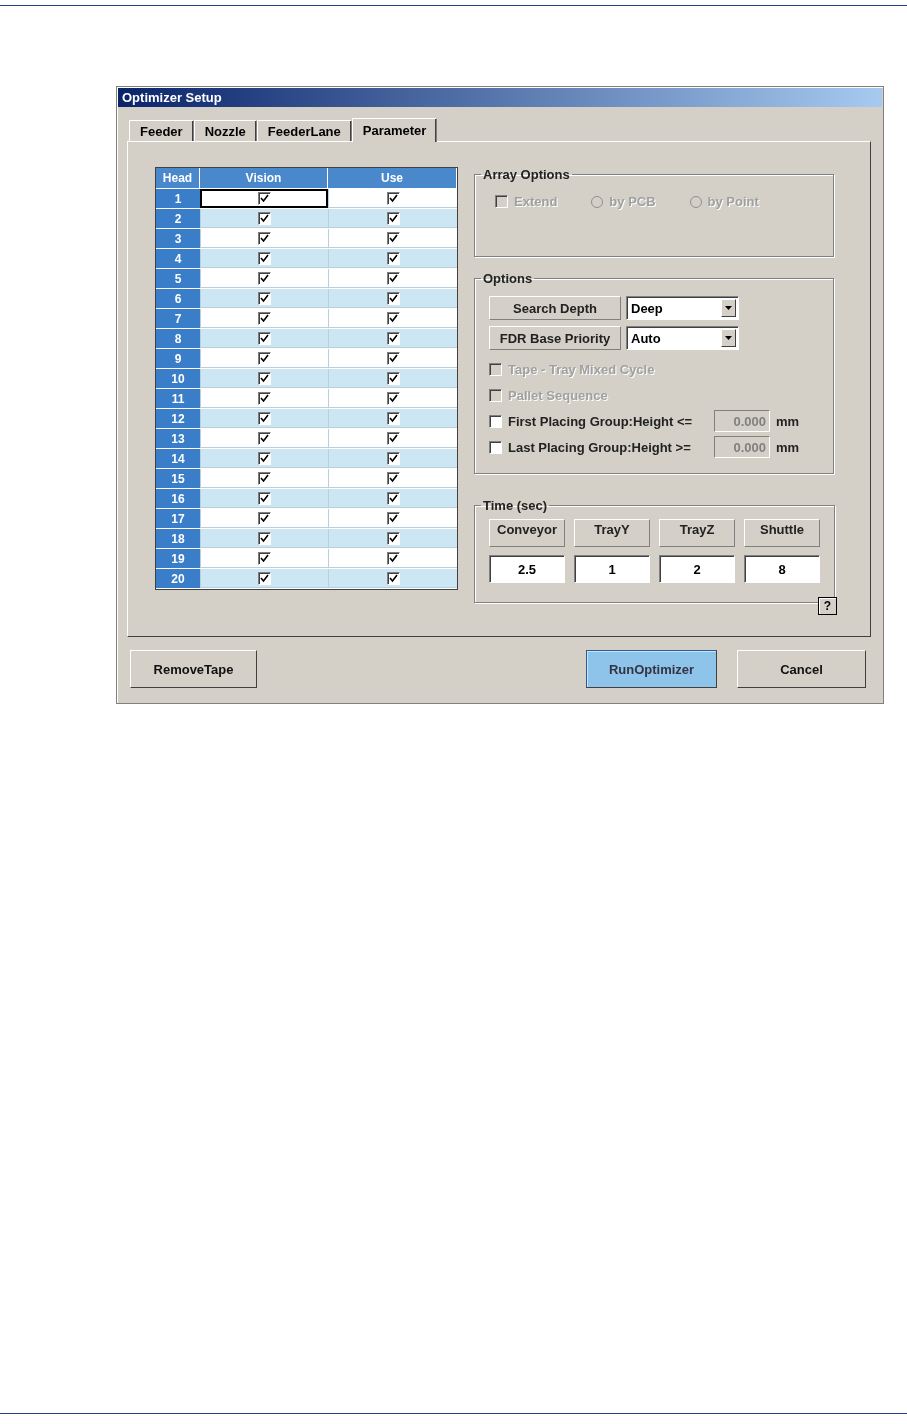 The width and height of the screenshot is (907, 1424). What do you see at coordinates (682, 338) in the screenshot?
I see `dropdown: Auto` at bounding box center [682, 338].